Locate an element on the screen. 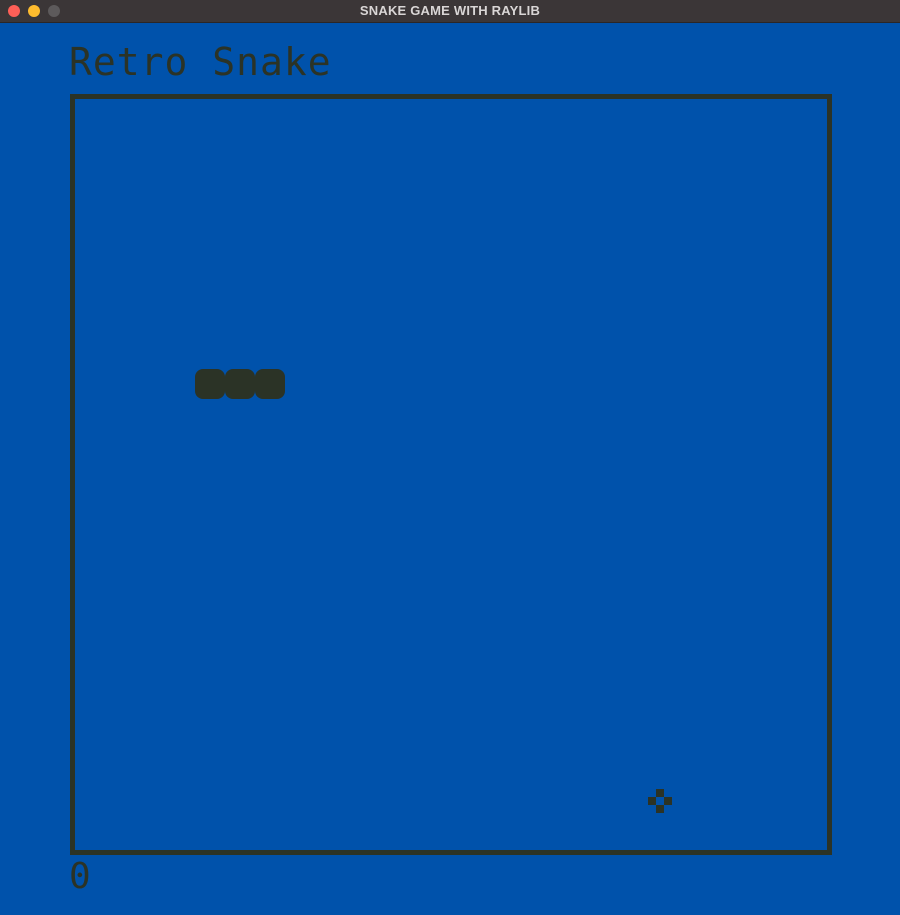 This screenshot has height=915, width=900. title-bar: SNAKE GAME WITH RAYLIB is located at coordinates (450, 11).